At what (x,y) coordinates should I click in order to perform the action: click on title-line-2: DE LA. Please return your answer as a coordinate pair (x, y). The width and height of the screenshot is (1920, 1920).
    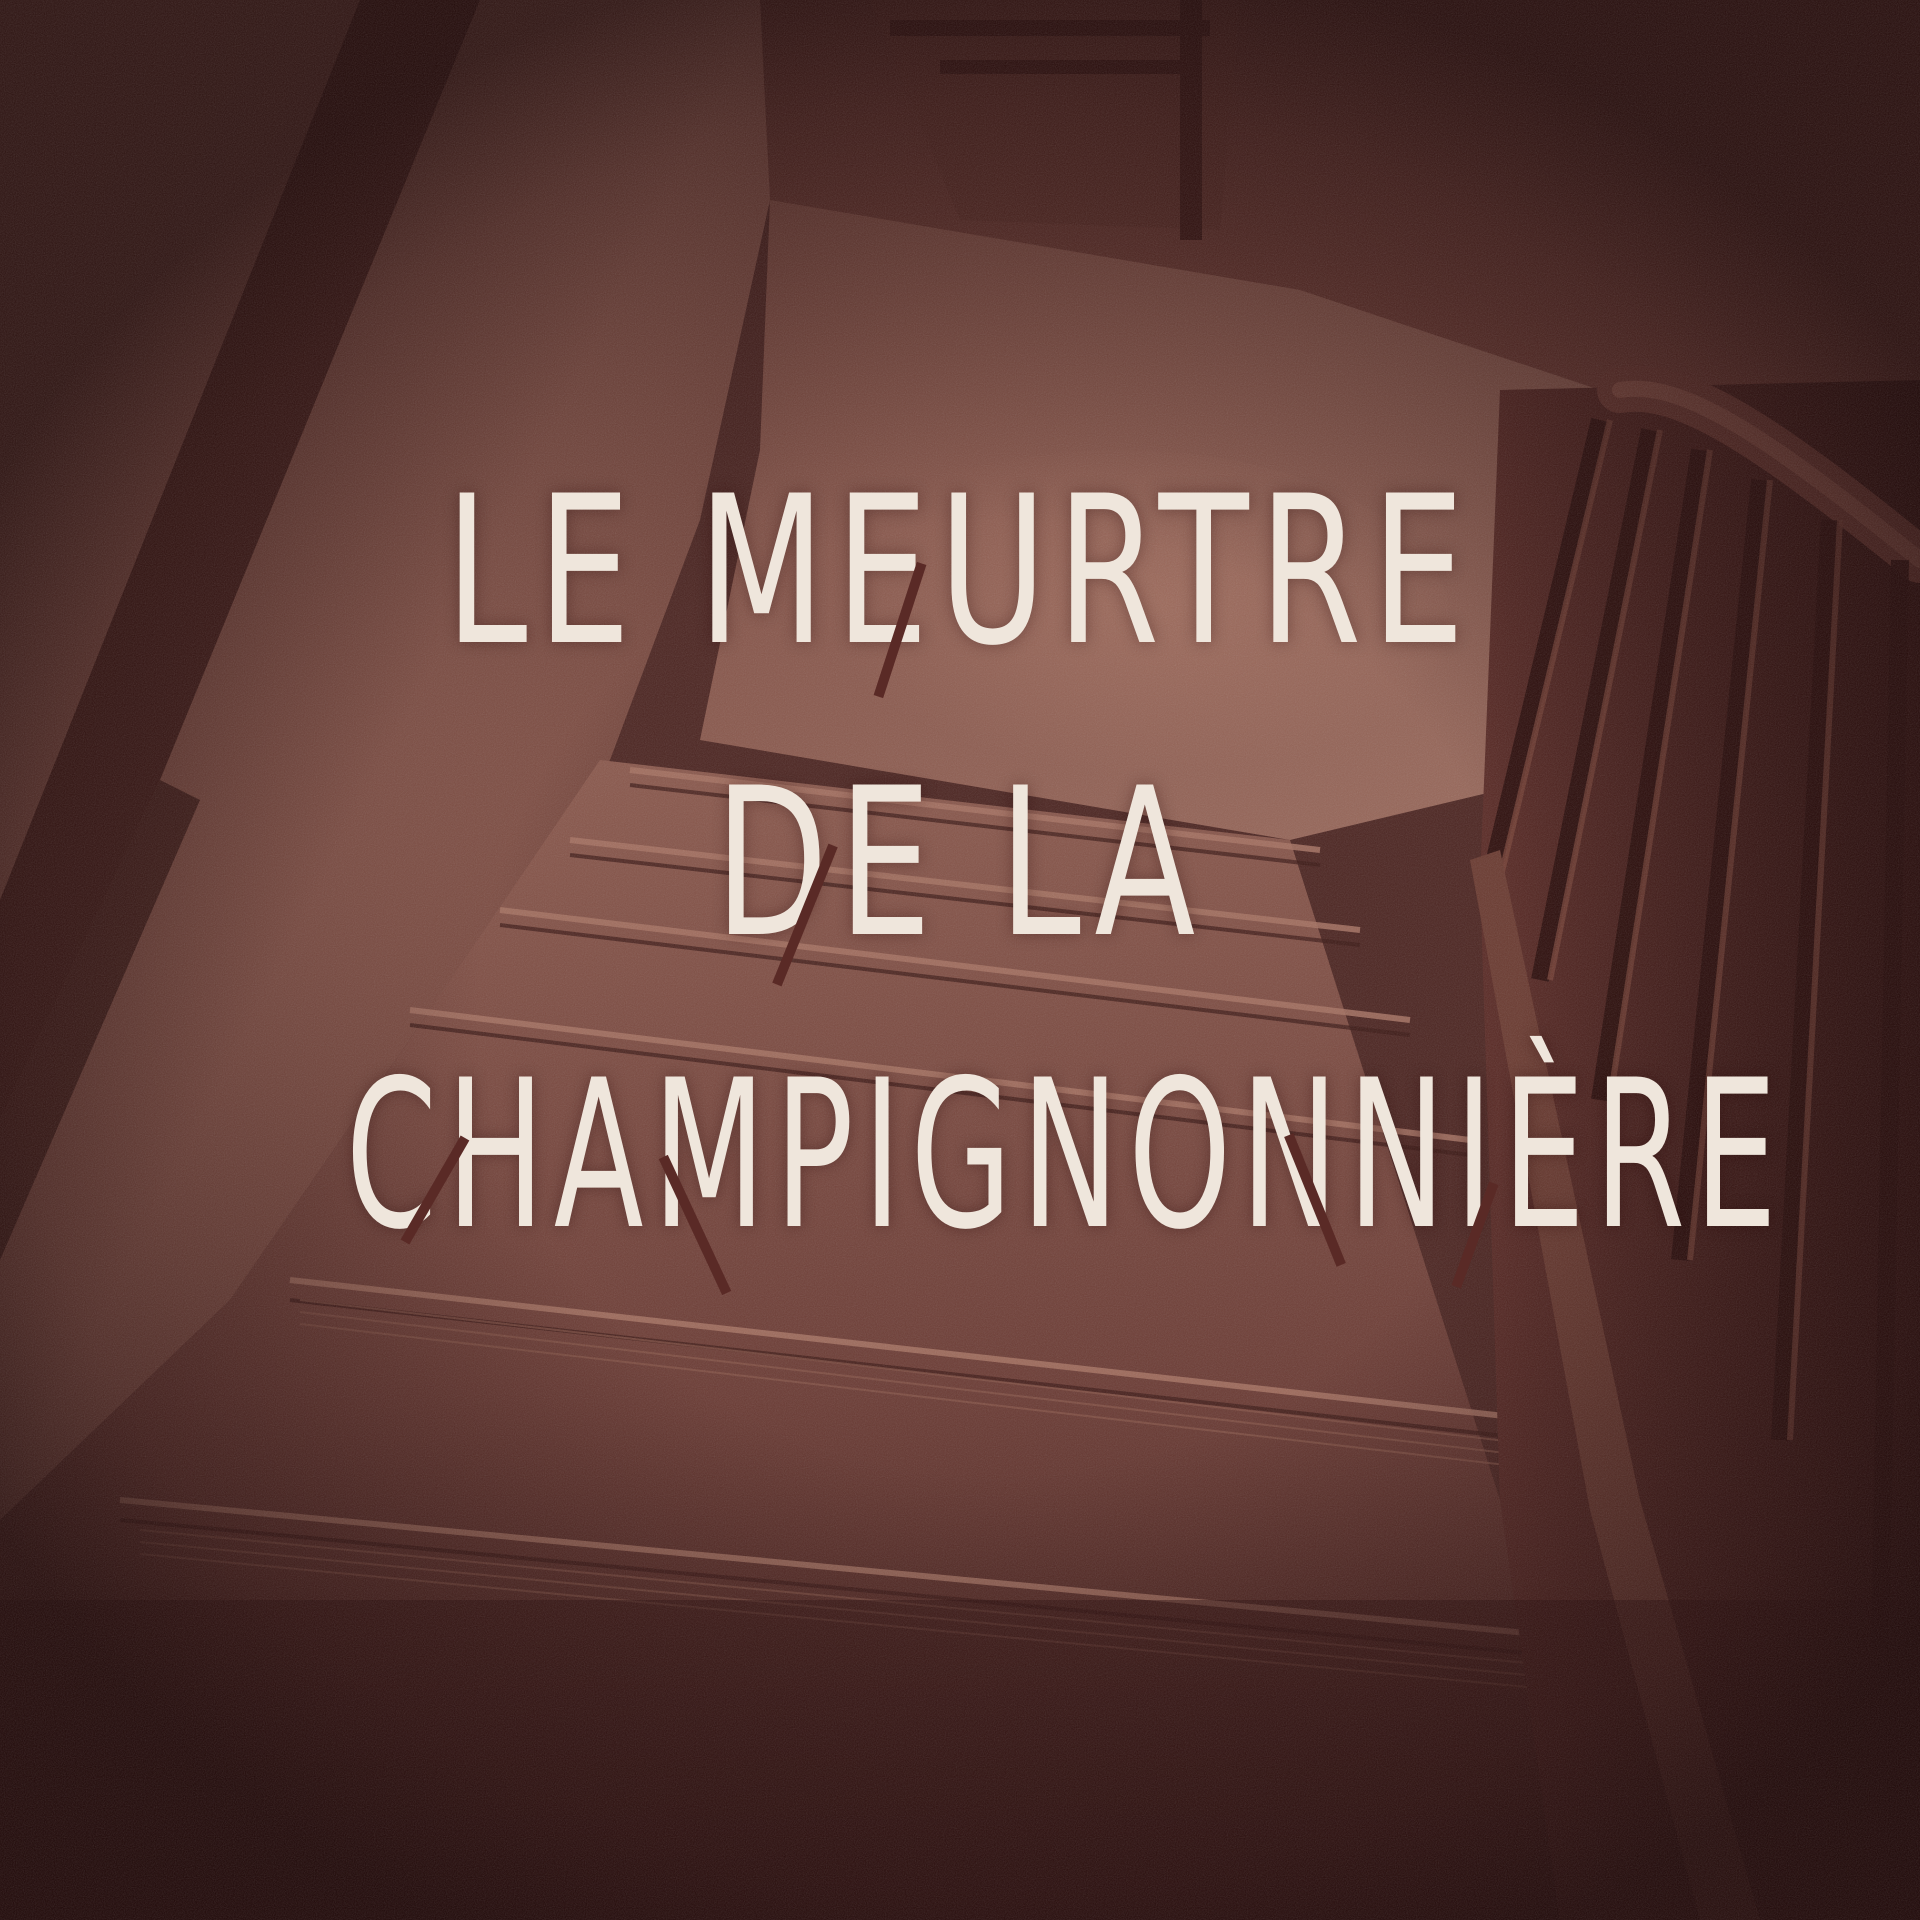
    Looking at the image, I should click on (960, 864).